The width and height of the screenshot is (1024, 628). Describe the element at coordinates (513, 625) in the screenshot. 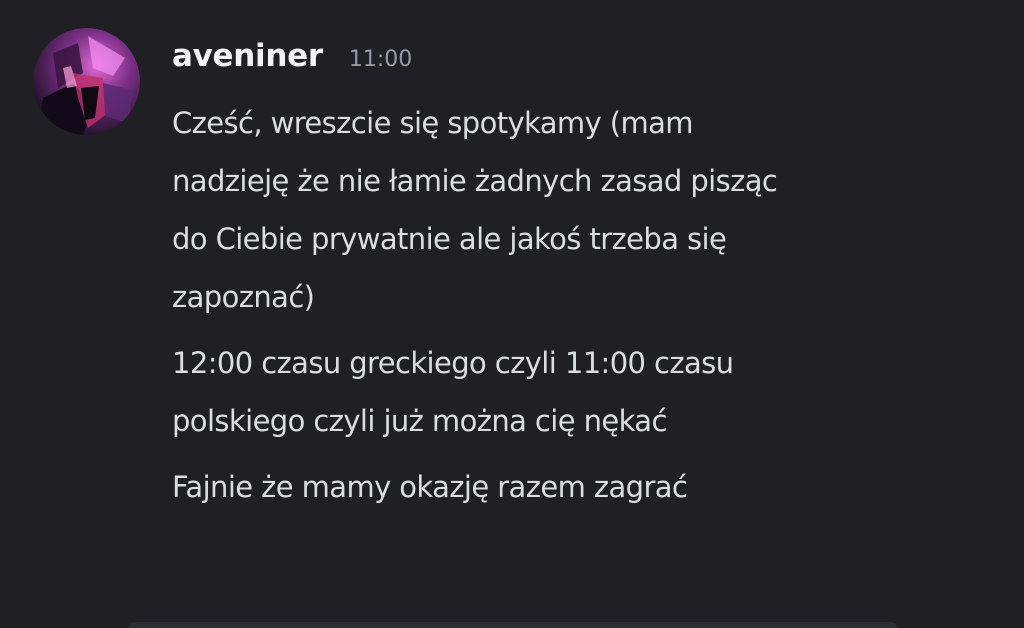

I see `message-composer` at that location.